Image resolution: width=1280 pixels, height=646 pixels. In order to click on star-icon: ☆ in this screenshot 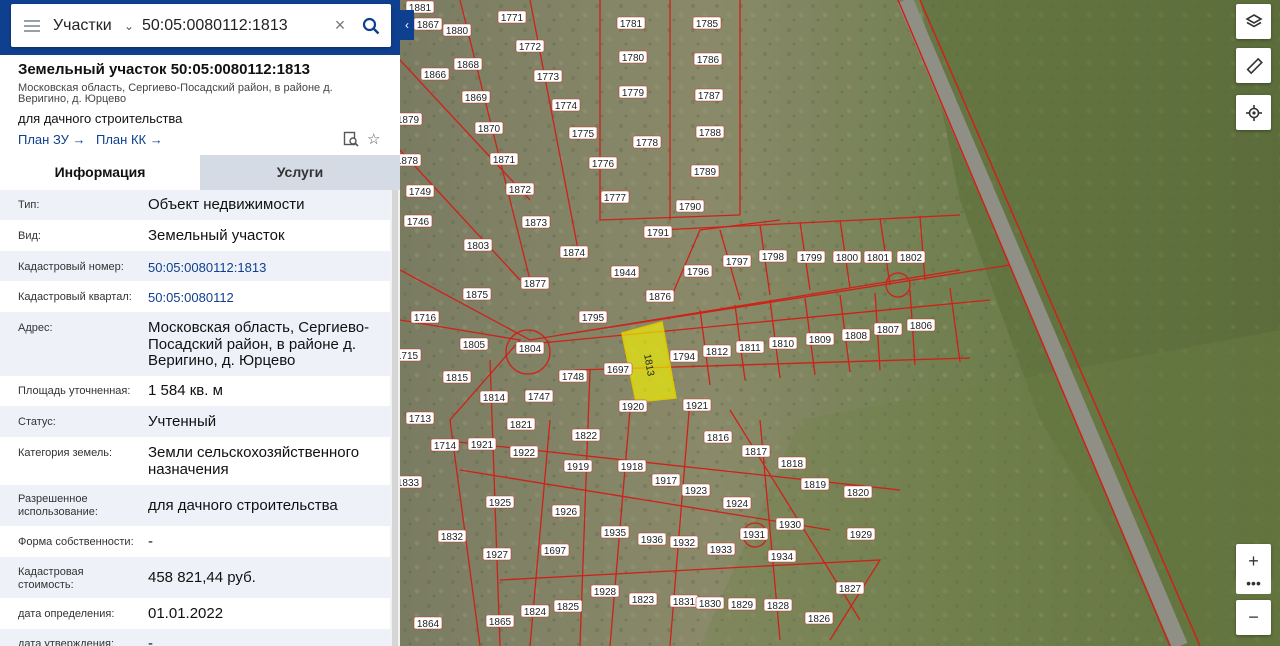, I will do `click(373, 139)`.